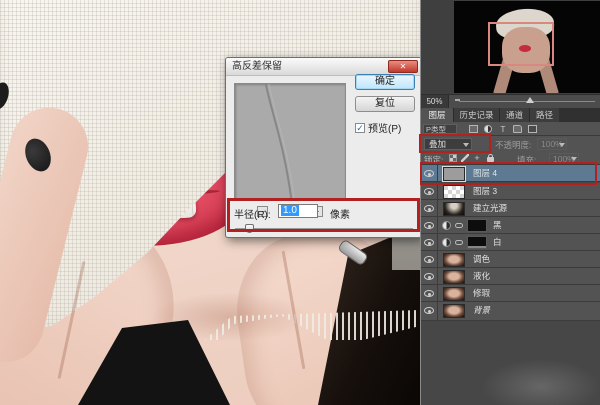 The width and height of the screenshot is (600, 405). Describe the element at coordinates (482, 259) in the screenshot. I see `layer-name: 调色` at that location.